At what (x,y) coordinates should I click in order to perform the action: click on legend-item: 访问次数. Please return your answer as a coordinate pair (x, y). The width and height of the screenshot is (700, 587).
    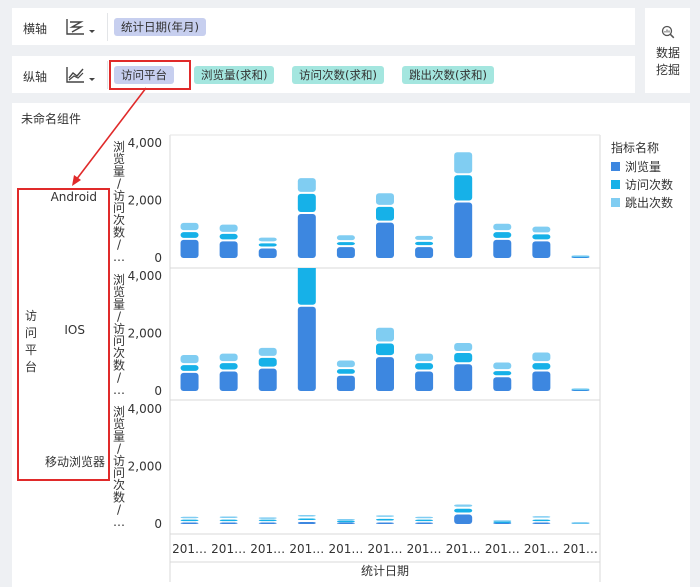
    Looking at the image, I should click on (649, 184).